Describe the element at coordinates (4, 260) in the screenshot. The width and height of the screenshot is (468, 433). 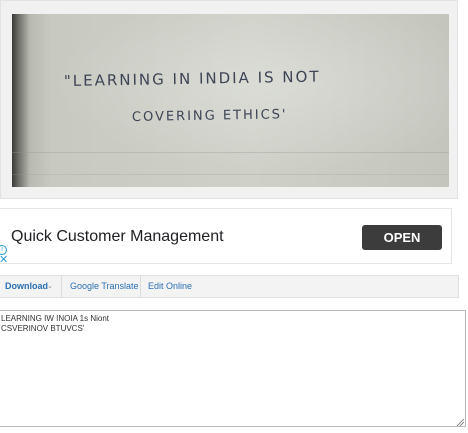
I see `ad-close-icon: ✕` at that location.